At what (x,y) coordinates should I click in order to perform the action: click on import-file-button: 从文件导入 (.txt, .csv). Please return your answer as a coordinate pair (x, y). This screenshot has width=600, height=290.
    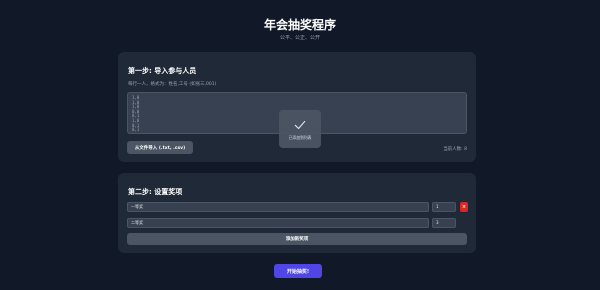
    Looking at the image, I should click on (160, 147).